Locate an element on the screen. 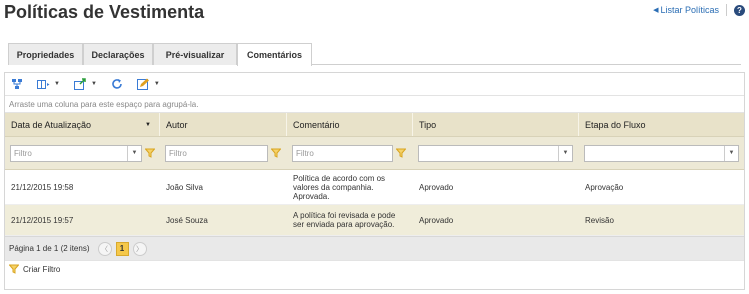  filter-row: Filtro ▼ Filtro Filtro ▼ ▼ is located at coordinates (374, 153).